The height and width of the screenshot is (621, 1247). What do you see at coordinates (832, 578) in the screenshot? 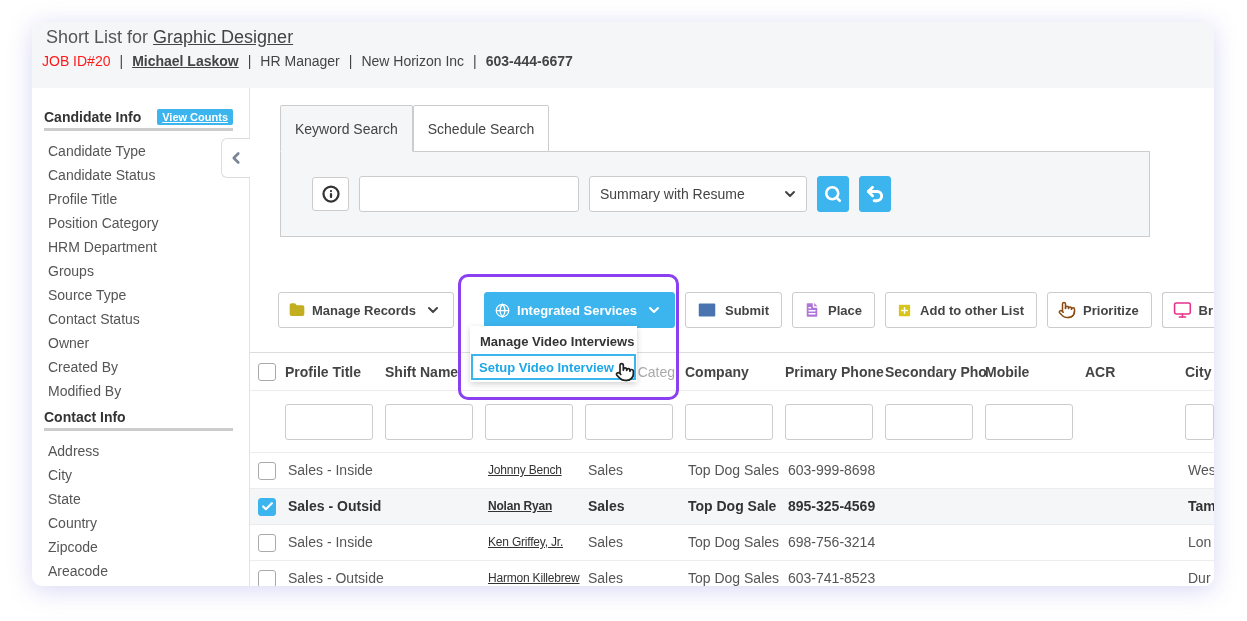
I see `table-cell-text: 603-741-8523` at bounding box center [832, 578].